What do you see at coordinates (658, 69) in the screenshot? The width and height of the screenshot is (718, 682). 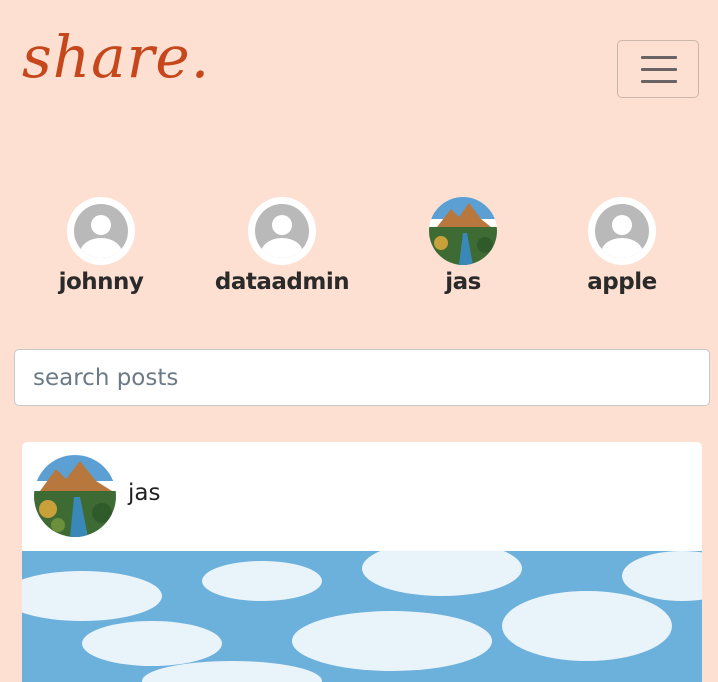 I see `menu-toggle-button` at bounding box center [658, 69].